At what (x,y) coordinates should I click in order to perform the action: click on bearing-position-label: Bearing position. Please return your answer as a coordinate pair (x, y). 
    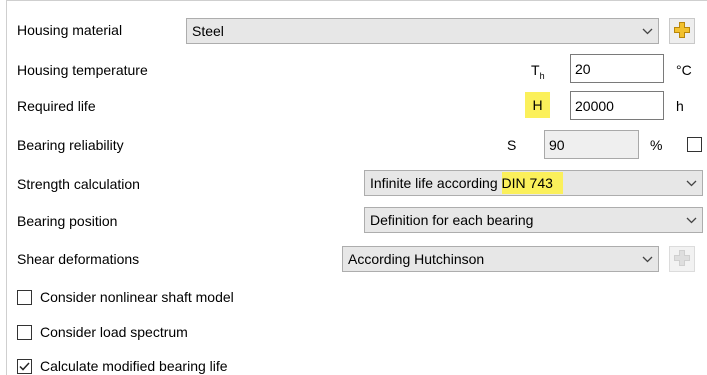
    Looking at the image, I should click on (67, 221).